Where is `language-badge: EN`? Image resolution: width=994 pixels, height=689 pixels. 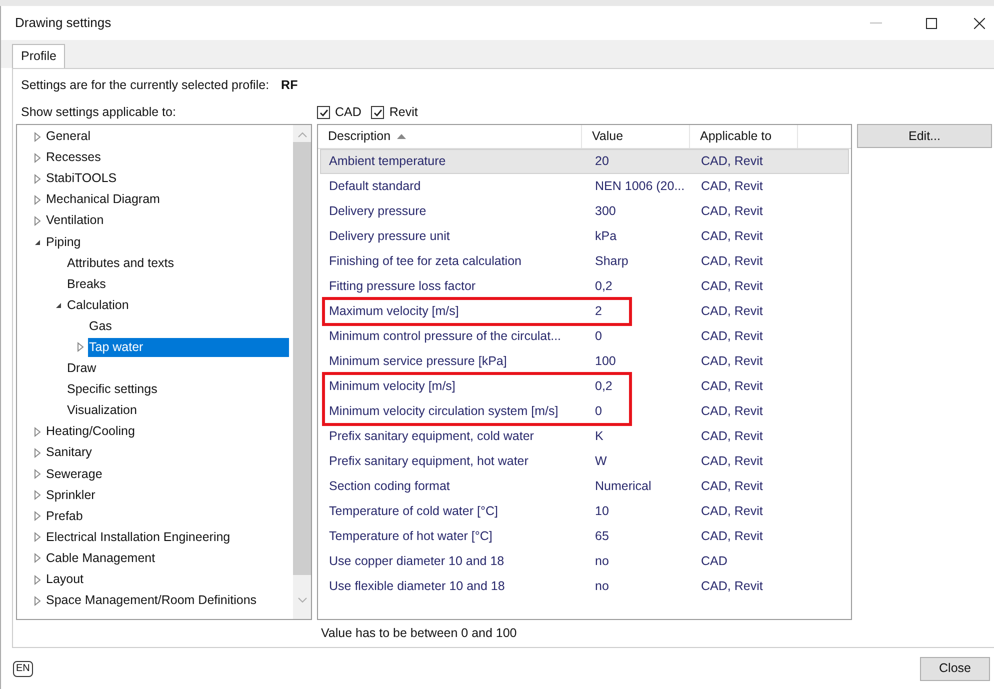 language-badge: EN is located at coordinates (23, 668).